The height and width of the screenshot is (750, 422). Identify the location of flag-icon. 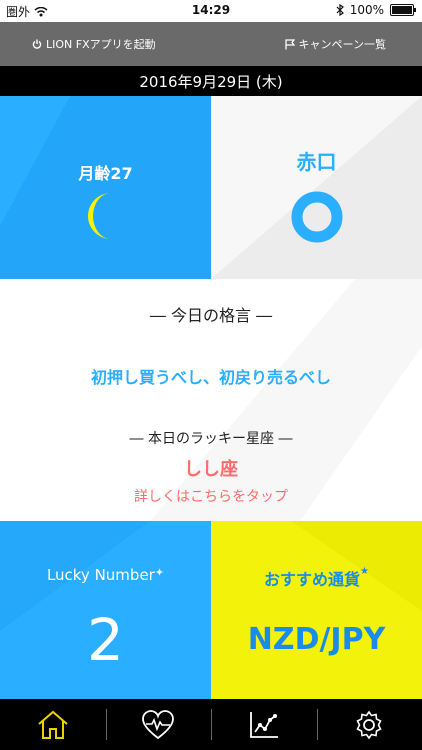
(289, 43).